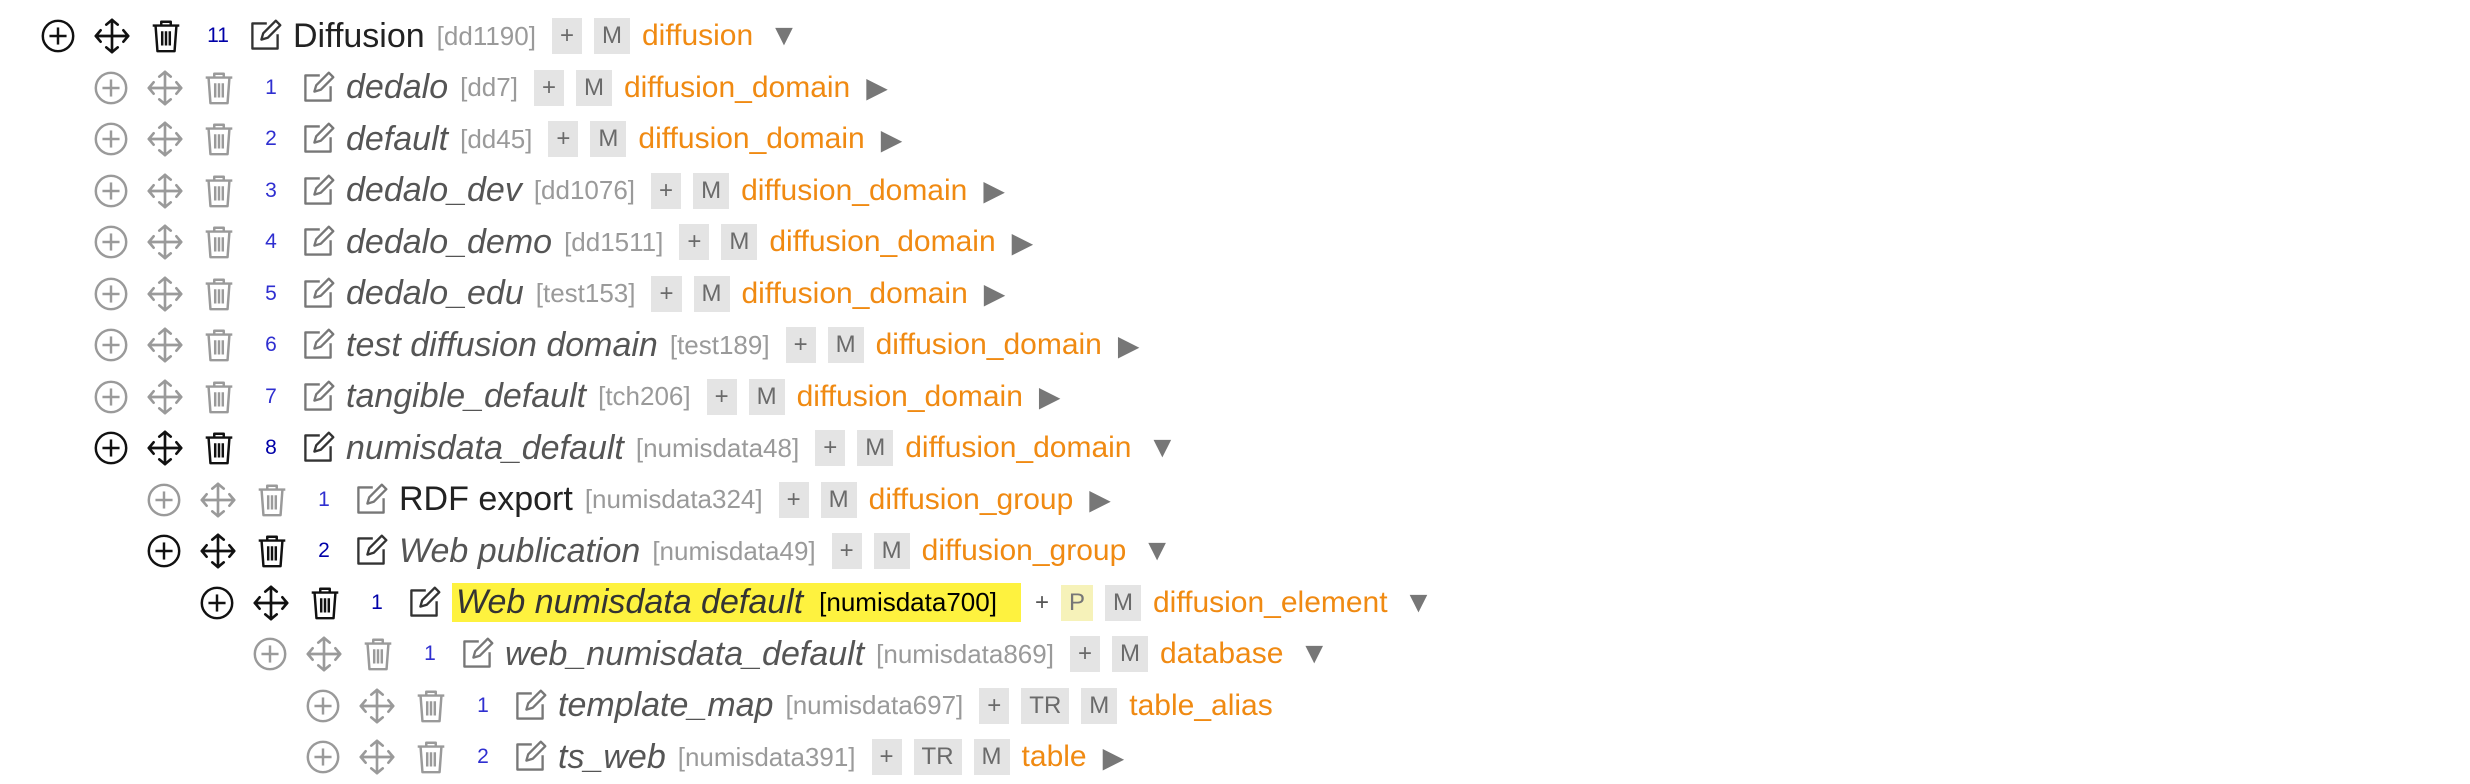 The image size is (2470, 784). I want to click on term-label: dedalo_edu, so click(435, 293).